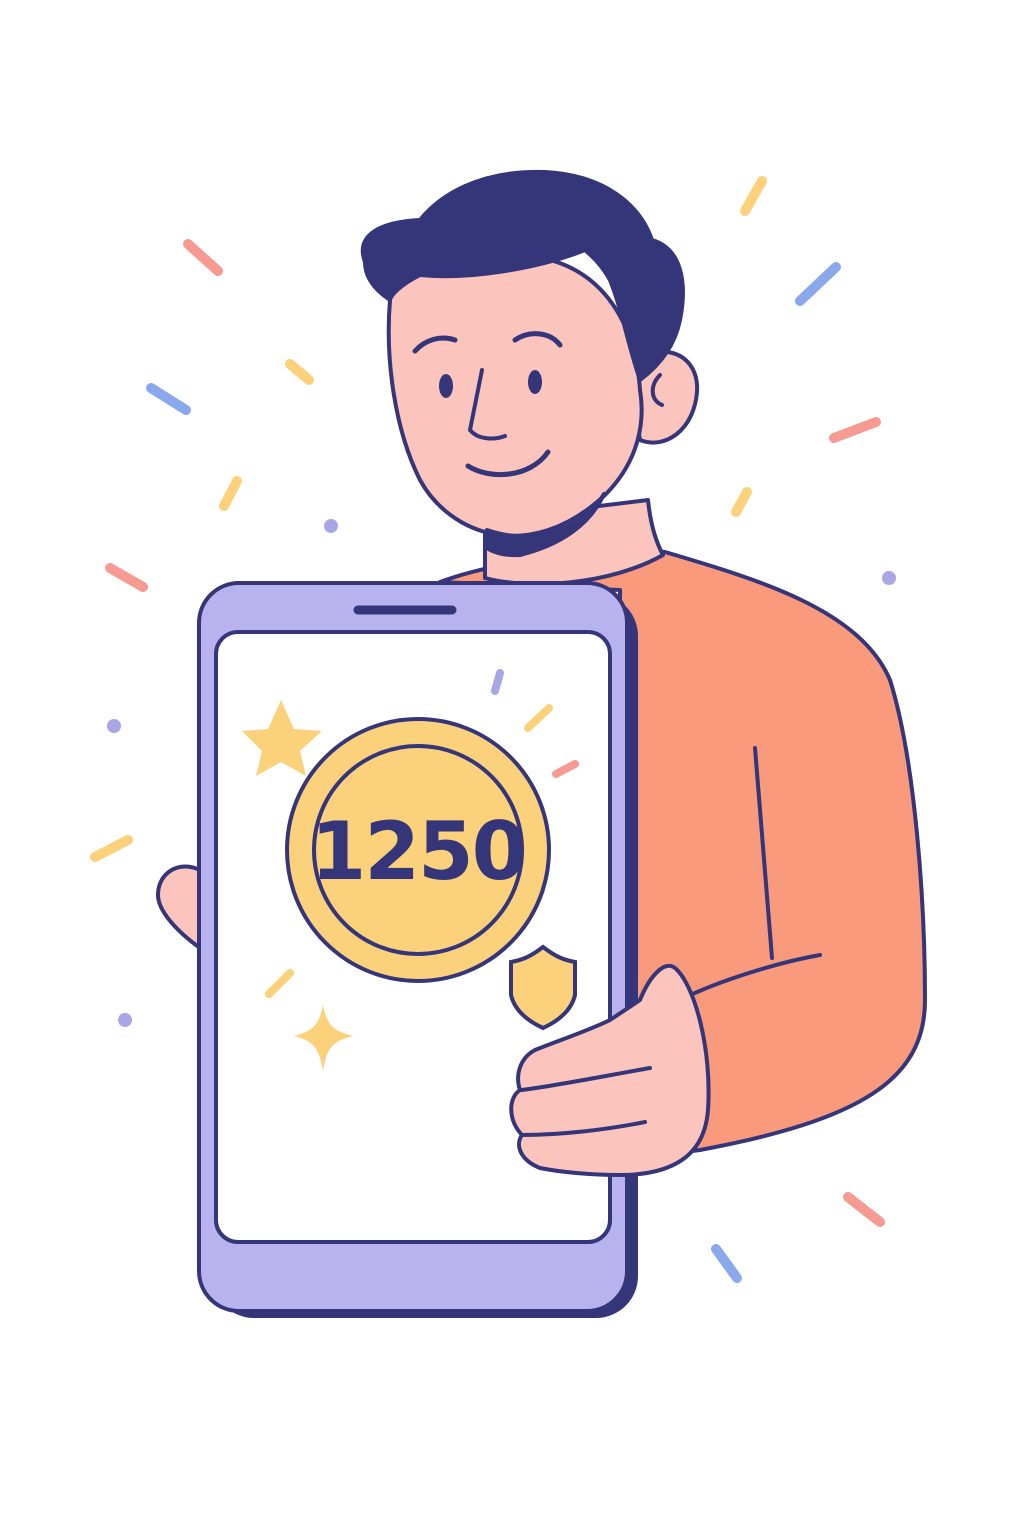 The height and width of the screenshot is (1536, 1024). What do you see at coordinates (446, 386) in the screenshot?
I see `eye-left` at bounding box center [446, 386].